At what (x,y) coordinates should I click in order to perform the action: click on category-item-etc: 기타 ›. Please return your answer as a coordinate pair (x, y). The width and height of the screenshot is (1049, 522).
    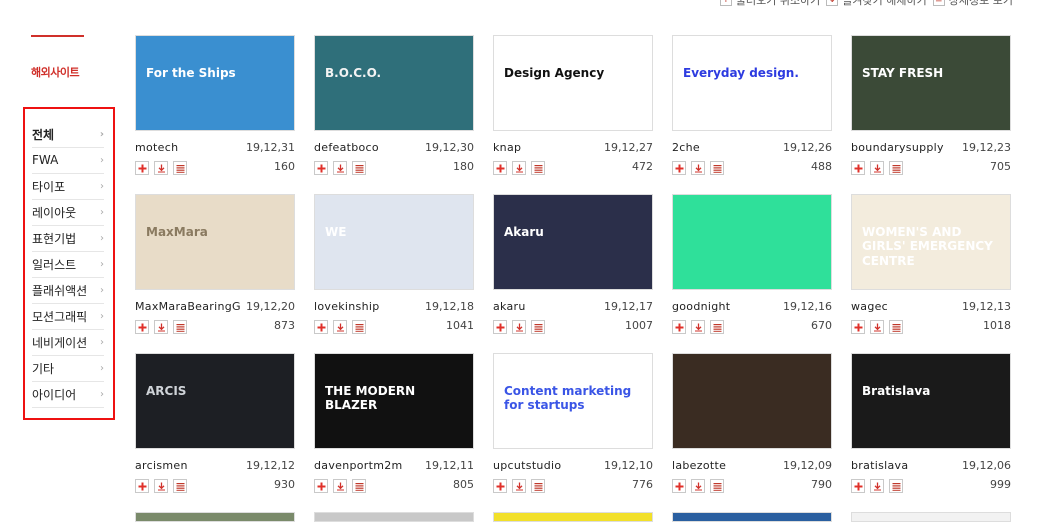
    Looking at the image, I should click on (68, 368).